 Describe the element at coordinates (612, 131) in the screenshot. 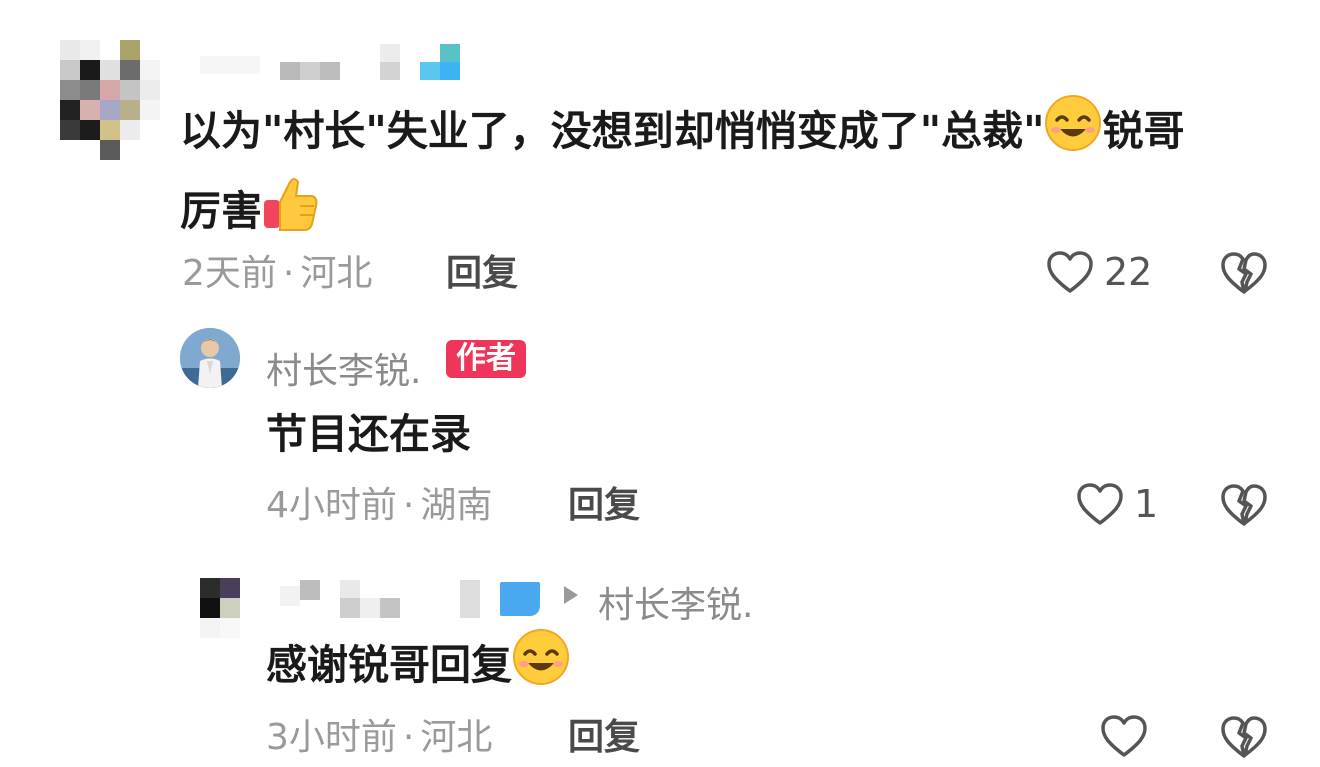

I see `comment-text-line1: 以为"村长"失业了，没想到却悄悄变成了"总裁"` at that location.